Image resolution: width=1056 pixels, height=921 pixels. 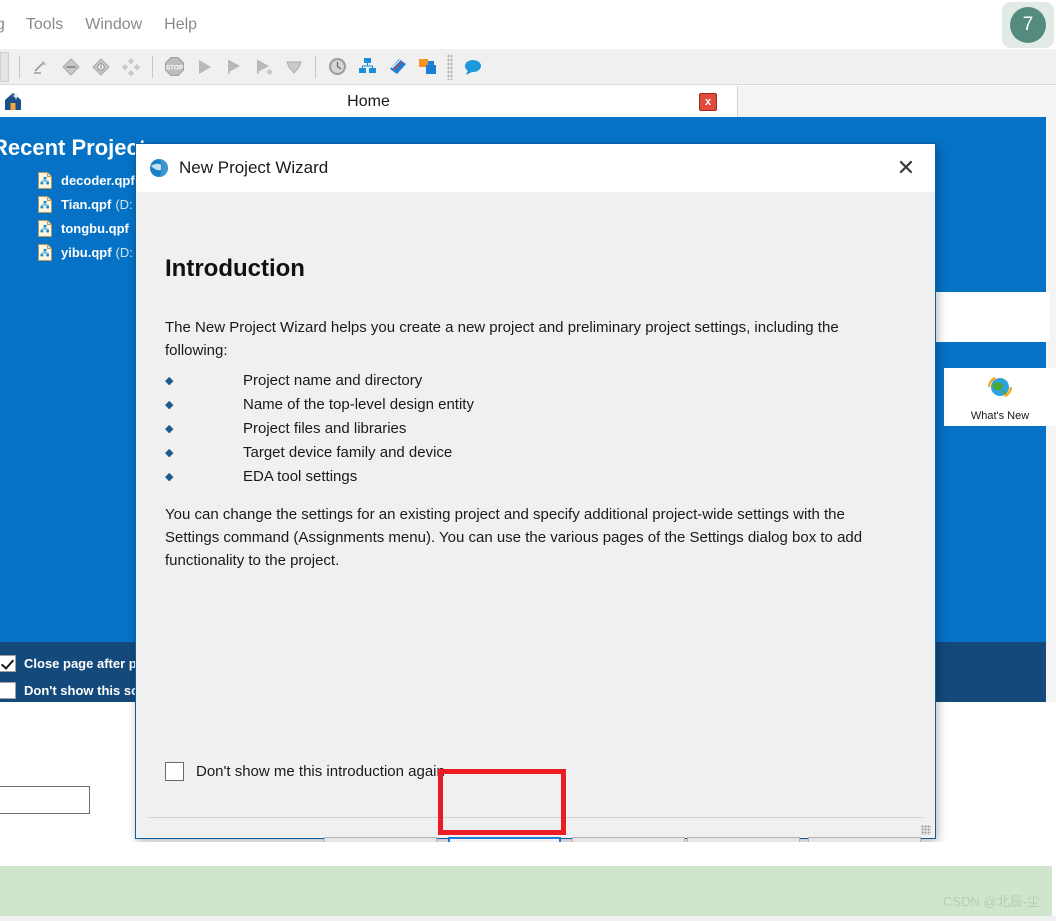 I want to click on fitter-diamond-icon, so click(x=131, y=67).